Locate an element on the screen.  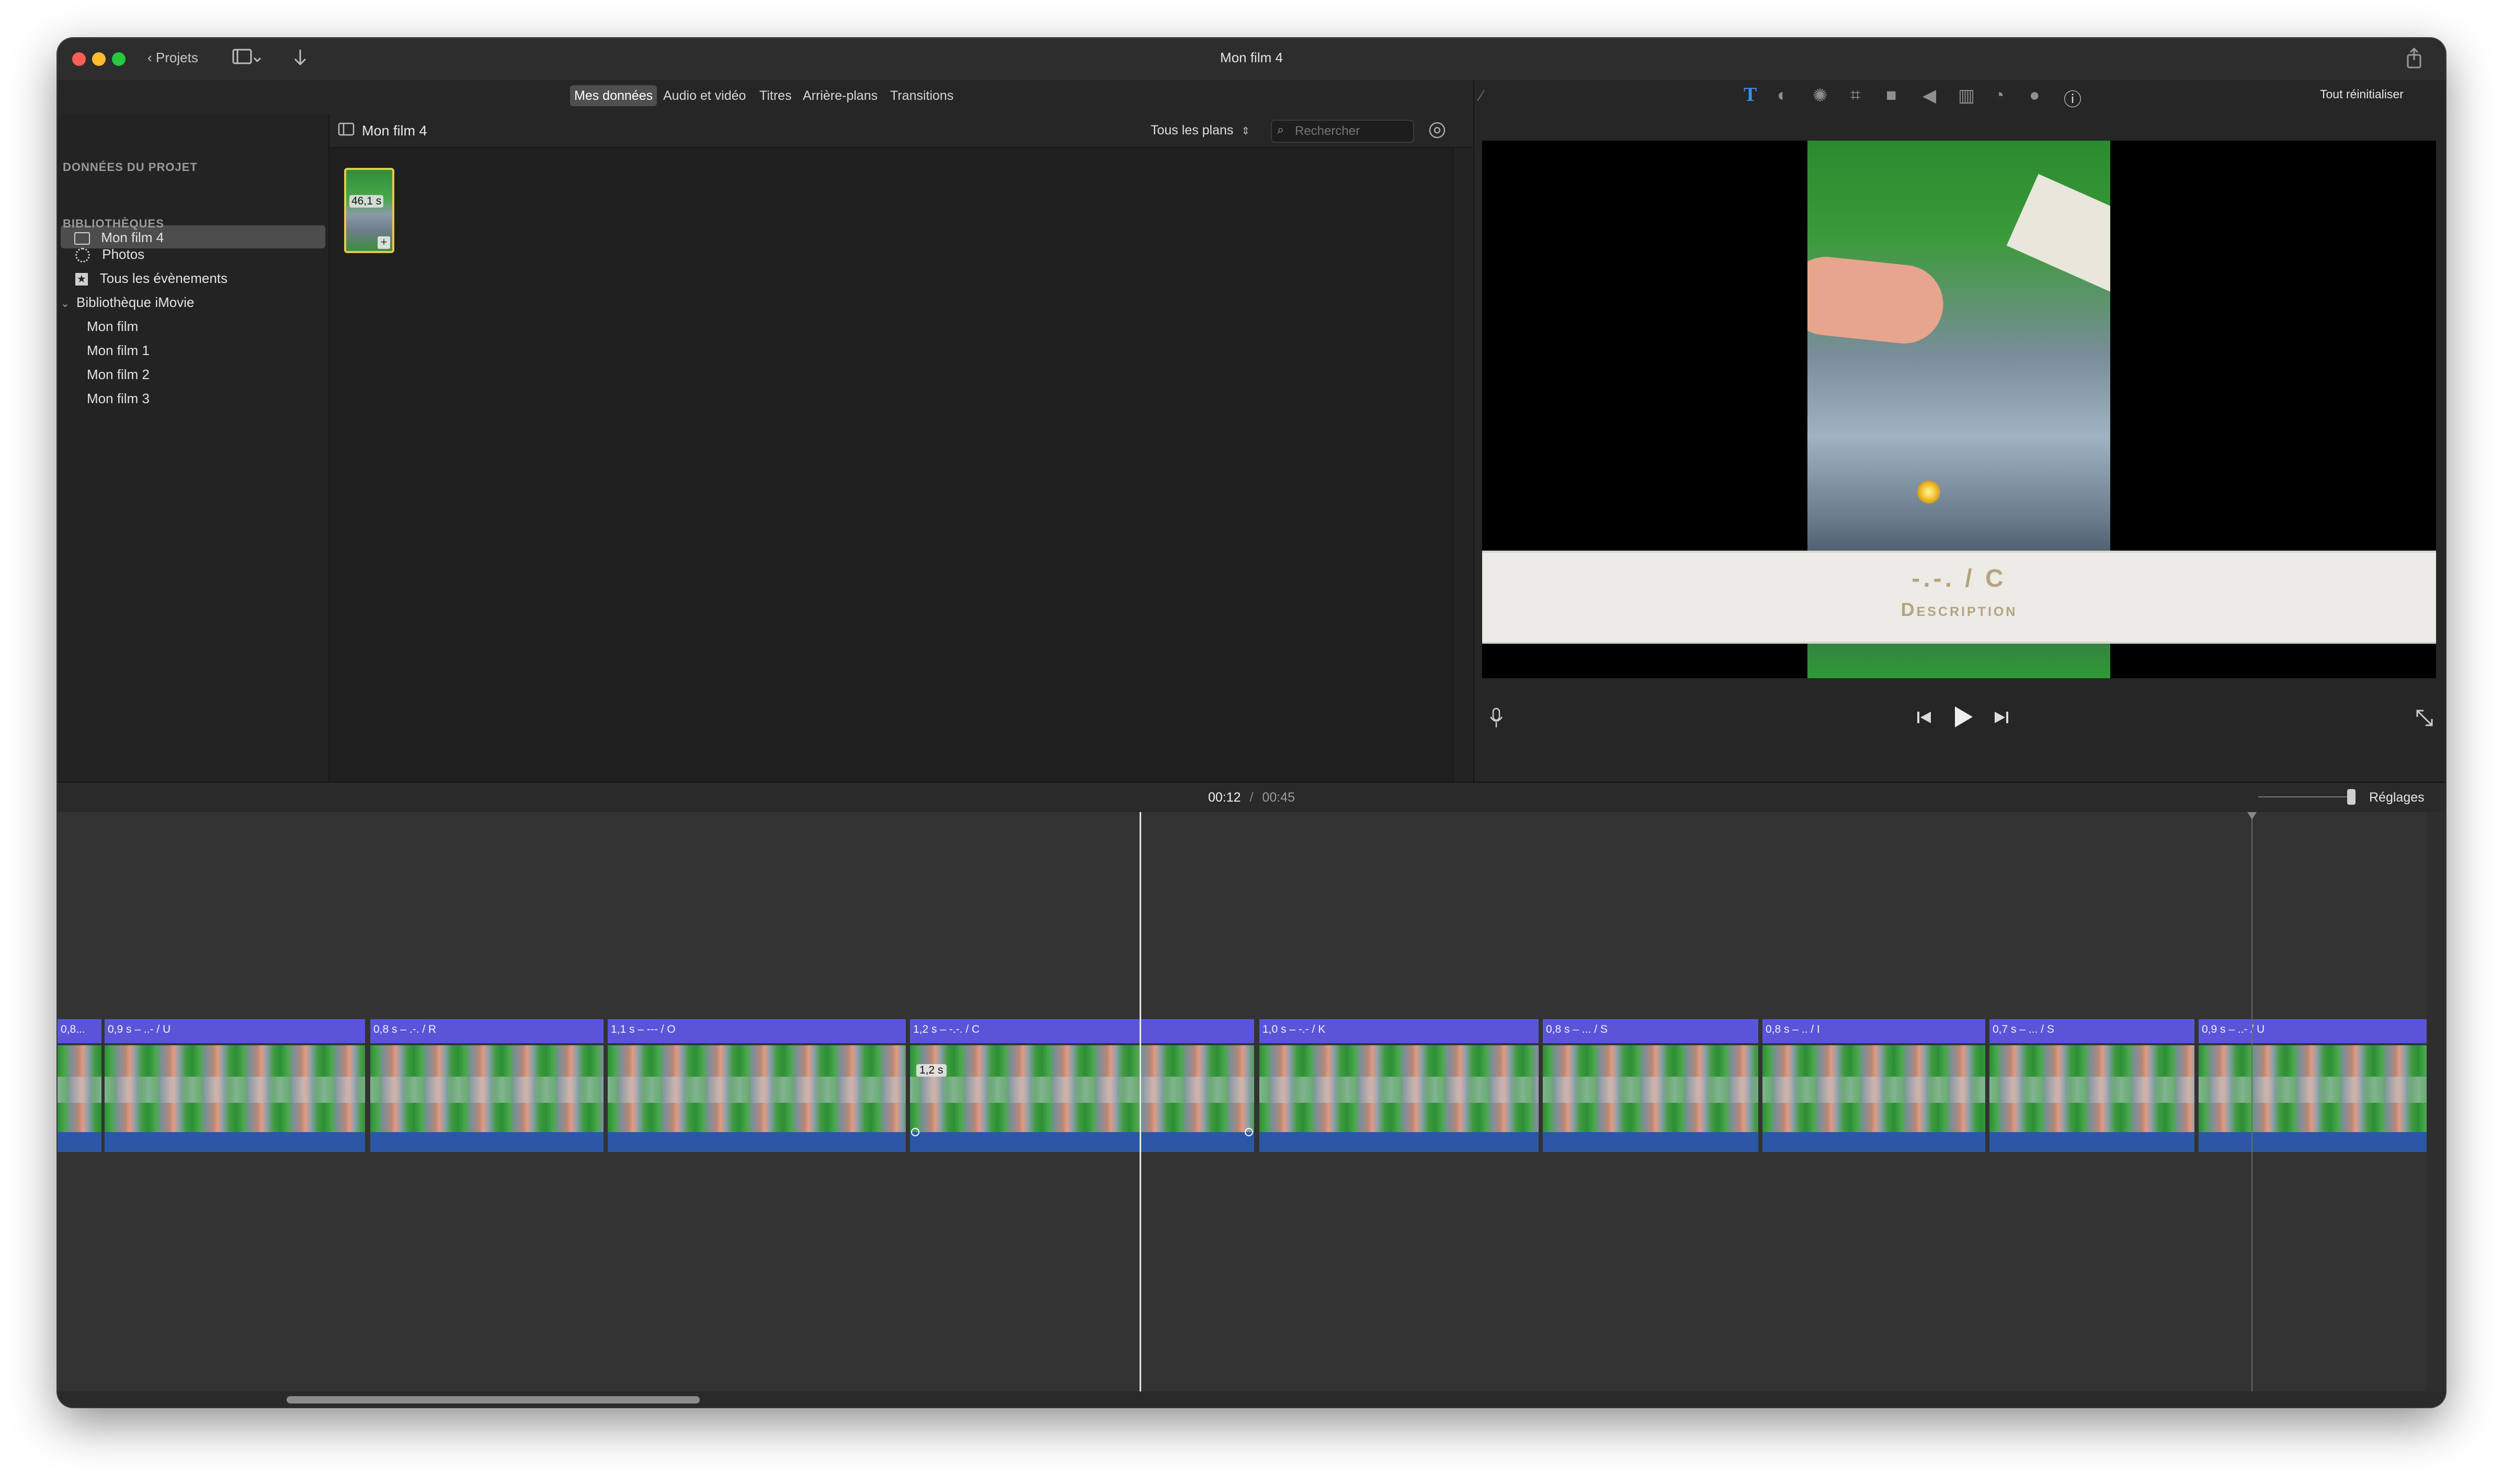
timeline-clip-6: 0,8 s – ... / S is located at coordinates (1650, 1085).